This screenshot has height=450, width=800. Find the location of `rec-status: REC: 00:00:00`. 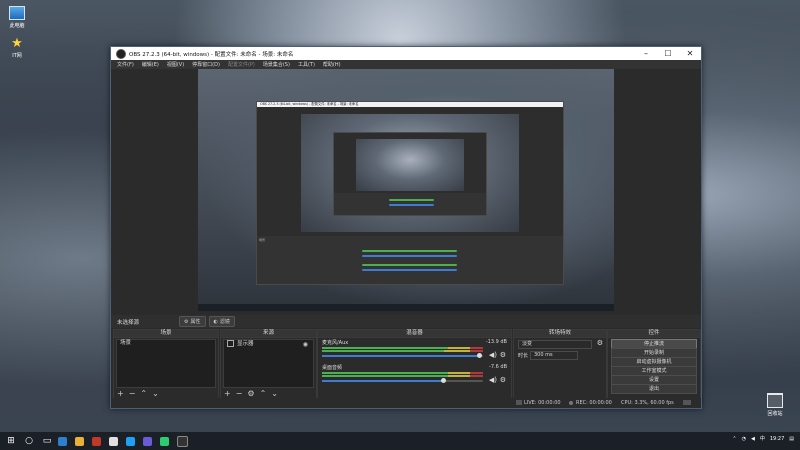

rec-status: REC: 00:00:00 is located at coordinates (594, 403).